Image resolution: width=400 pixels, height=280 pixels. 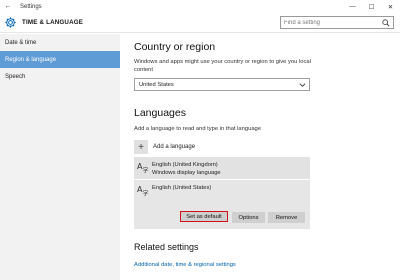 What do you see at coordinates (160, 113) in the screenshot?
I see `languages-heading: Languages` at bounding box center [160, 113].